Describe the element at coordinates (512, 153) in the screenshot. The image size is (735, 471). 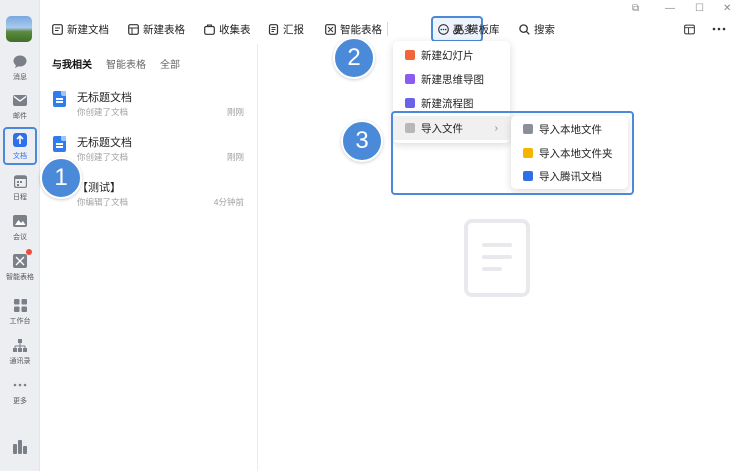
I see `import-highlight-box` at that location.